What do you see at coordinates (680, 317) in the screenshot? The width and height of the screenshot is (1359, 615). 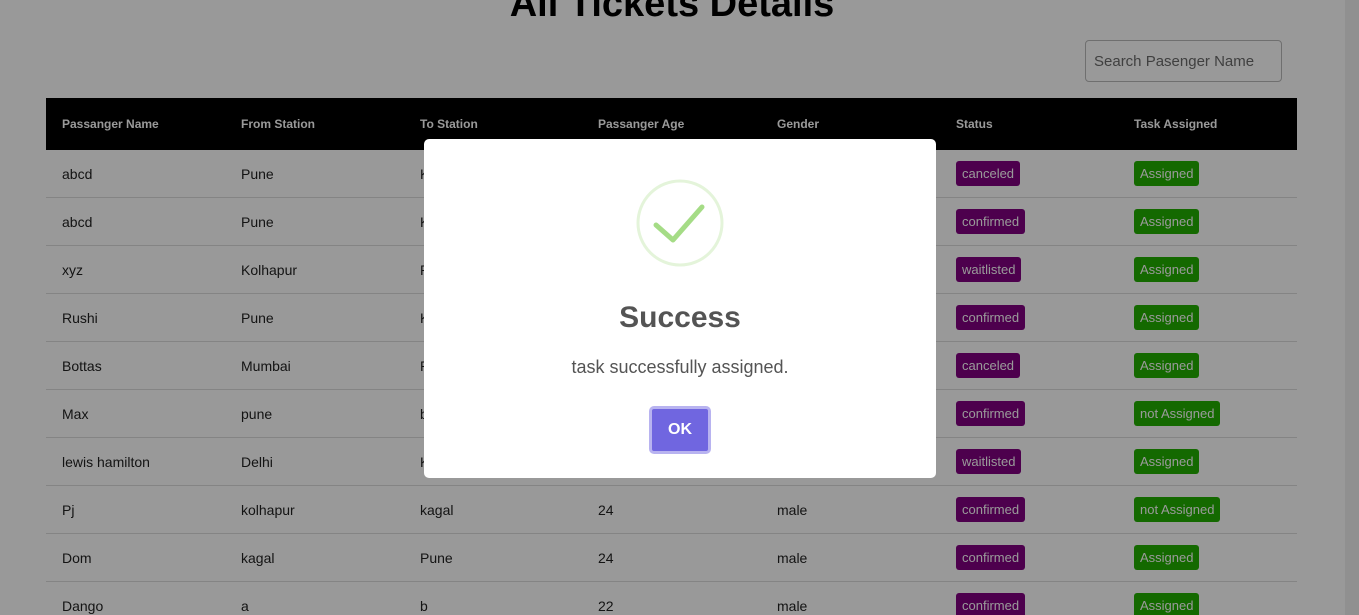 I see `dialog-title: Success` at bounding box center [680, 317].